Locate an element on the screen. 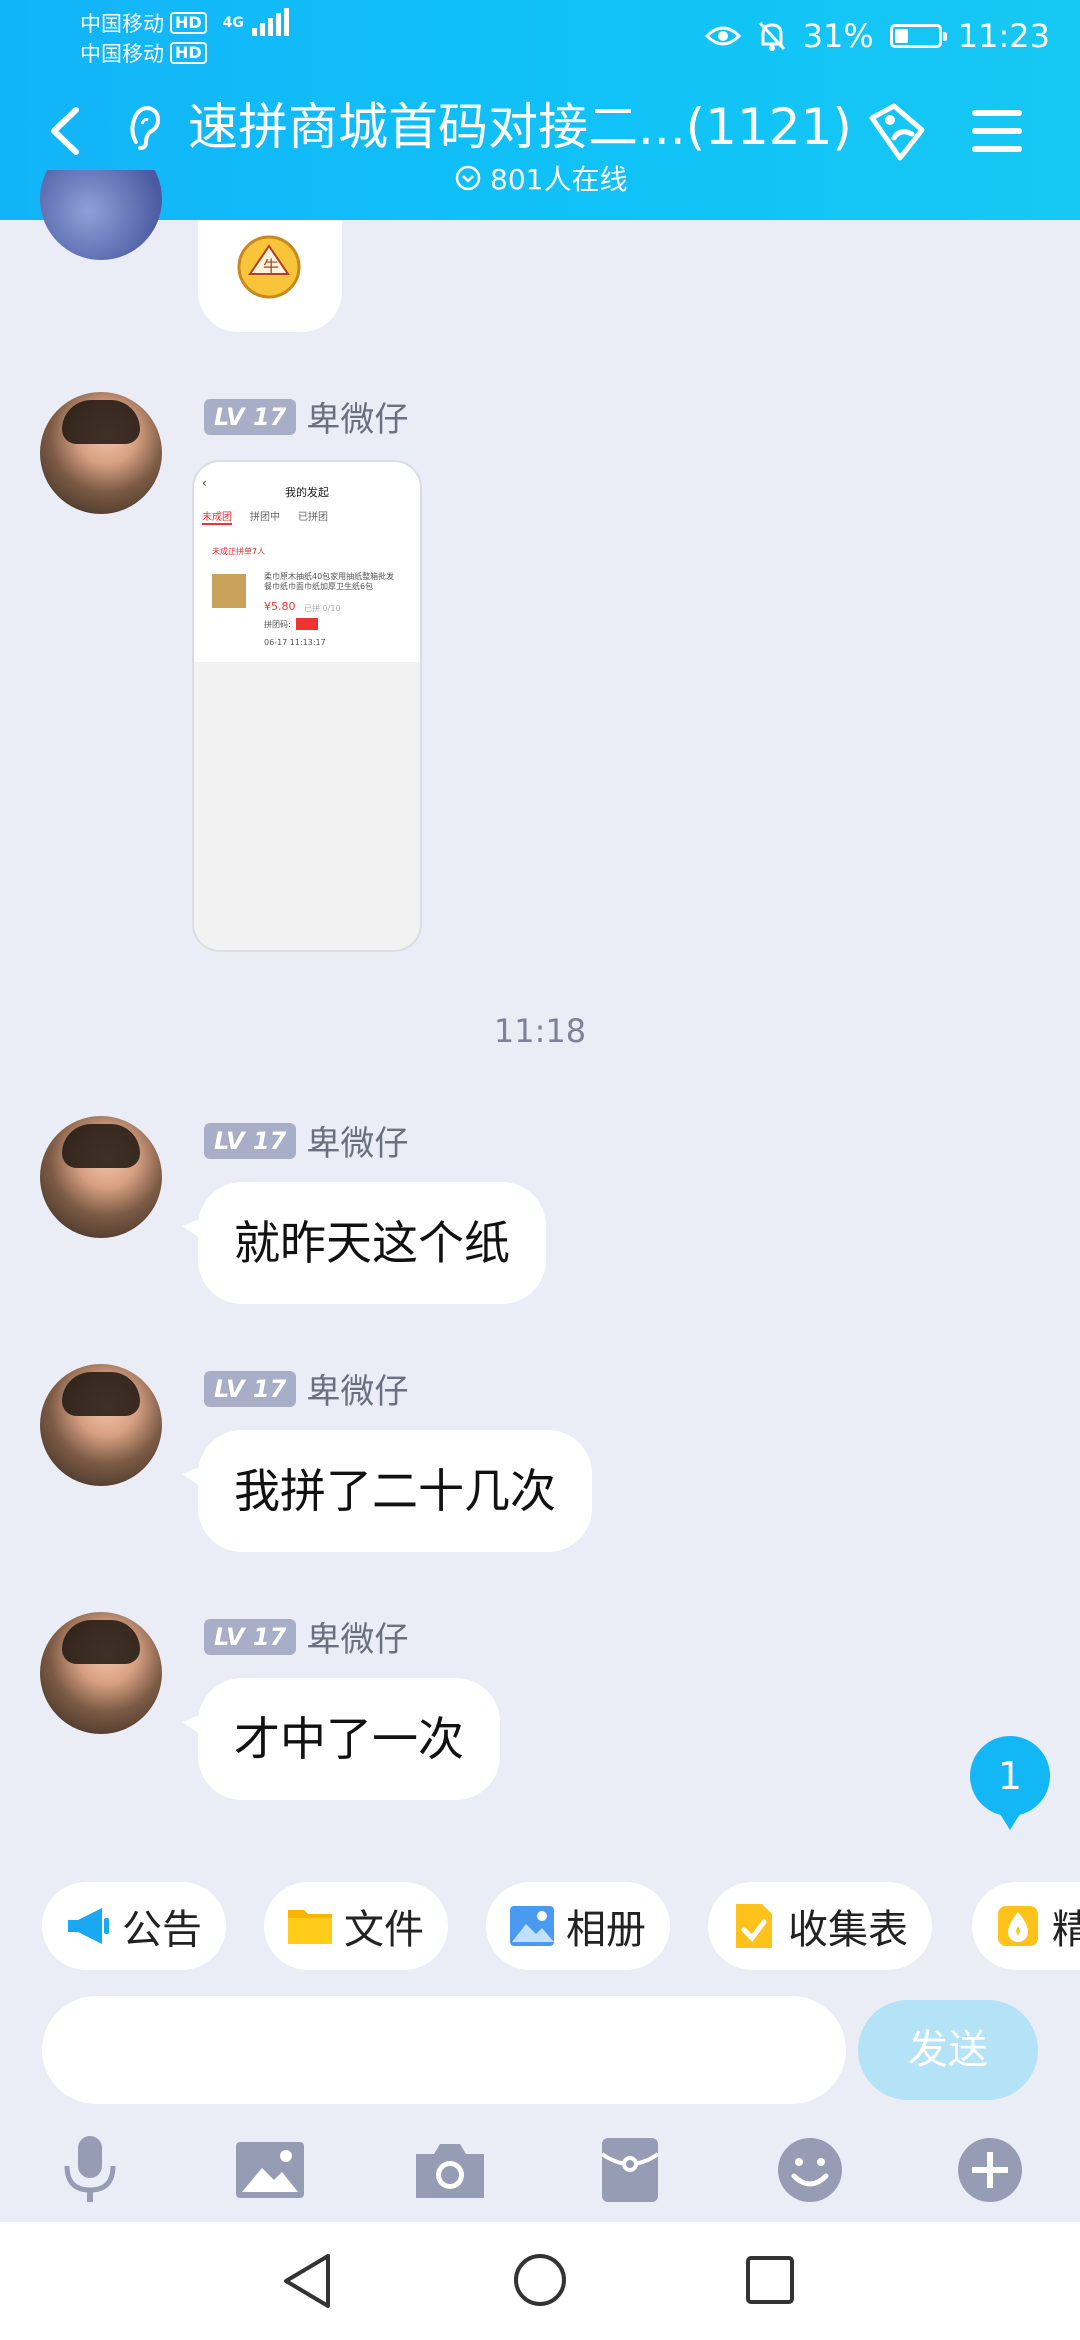 The width and height of the screenshot is (1080, 2340). fan-sticker-icon: 牛 is located at coordinates (269, 267).